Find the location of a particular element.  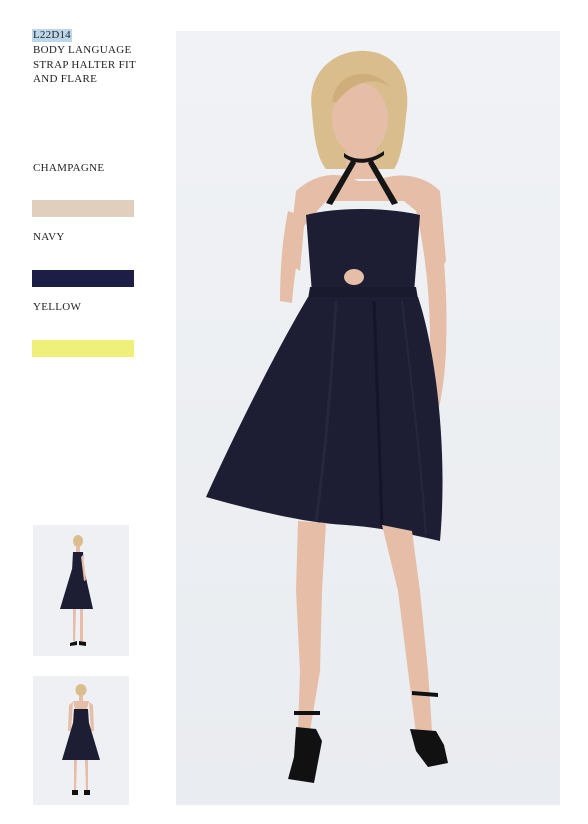

color-swatch-yellow is located at coordinates (83, 348).